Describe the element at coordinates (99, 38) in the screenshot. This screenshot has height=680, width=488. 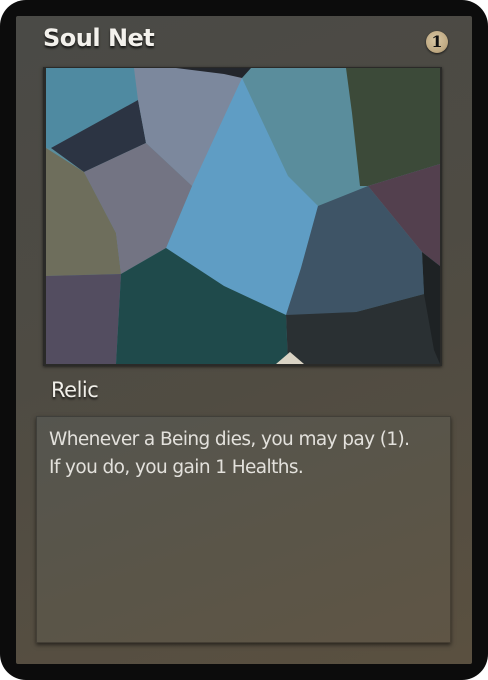
I see `card-title: Soul Net` at that location.